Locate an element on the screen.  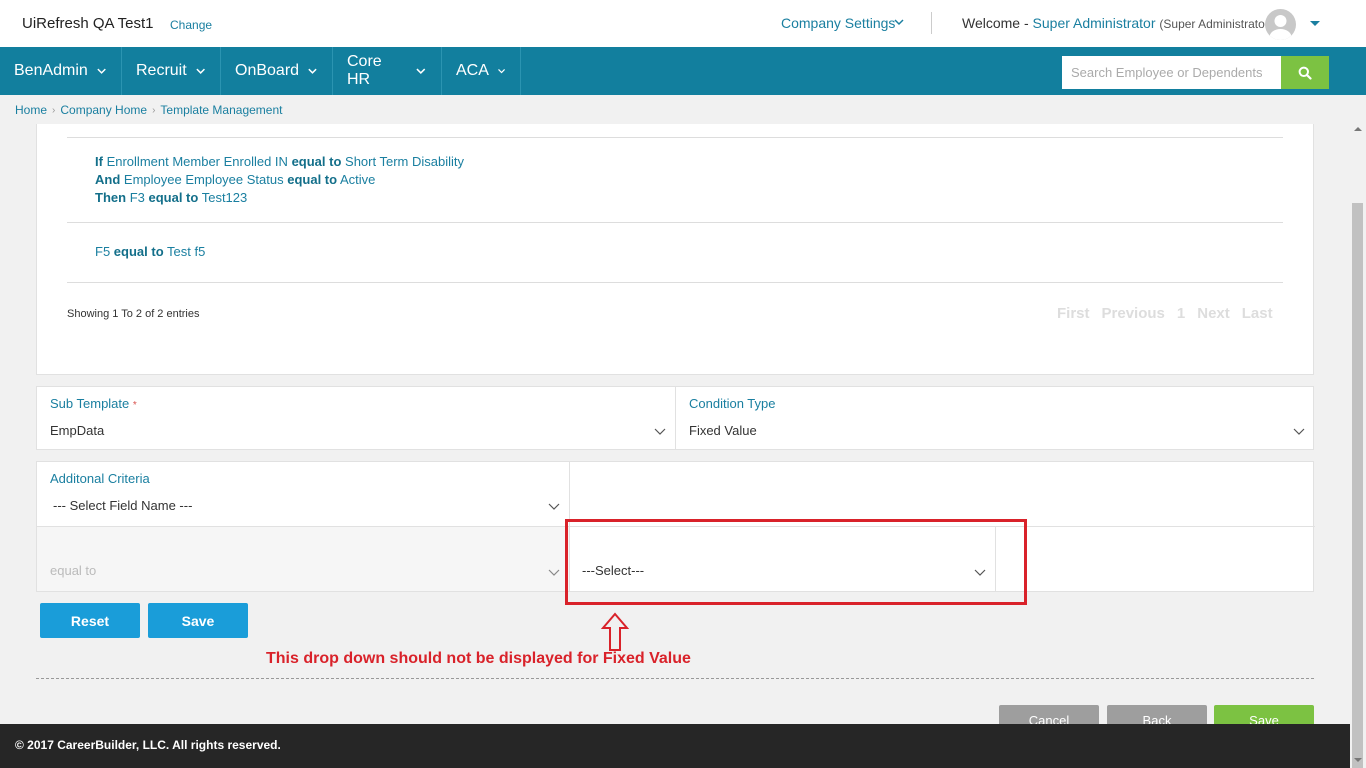
nav-item-label: BenAdmin is located at coordinates (51, 70).